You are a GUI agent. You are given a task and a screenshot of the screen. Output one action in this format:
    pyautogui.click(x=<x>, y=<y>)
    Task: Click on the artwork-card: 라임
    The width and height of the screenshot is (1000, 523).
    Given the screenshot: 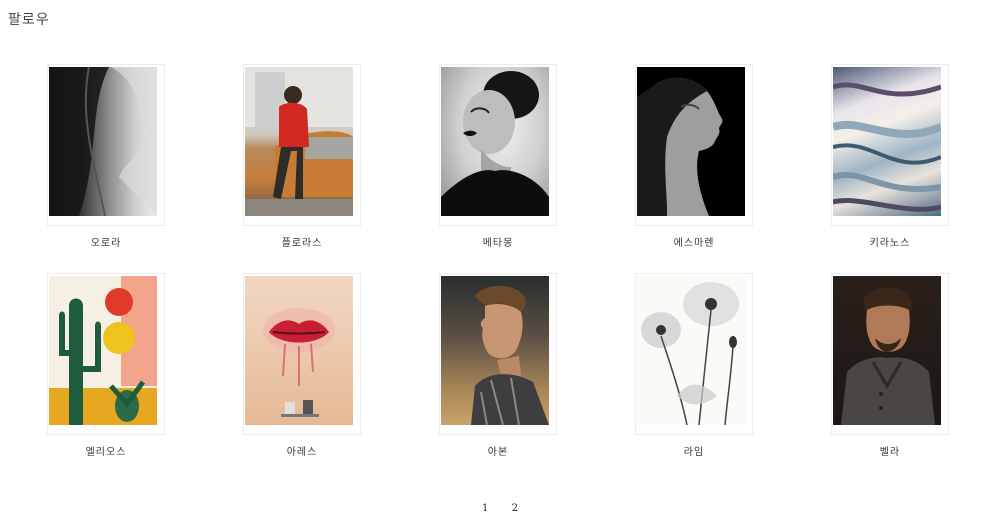 What is the action you would take?
    pyautogui.click(x=694, y=365)
    